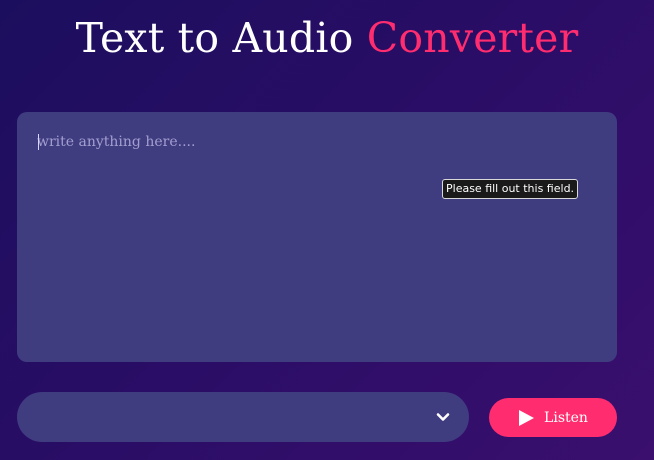 This screenshot has width=654, height=460. Describe the element at coordinates (510, 189) in the screenshot. I see `validation-tooltip: Please fill out this field.` at that location.